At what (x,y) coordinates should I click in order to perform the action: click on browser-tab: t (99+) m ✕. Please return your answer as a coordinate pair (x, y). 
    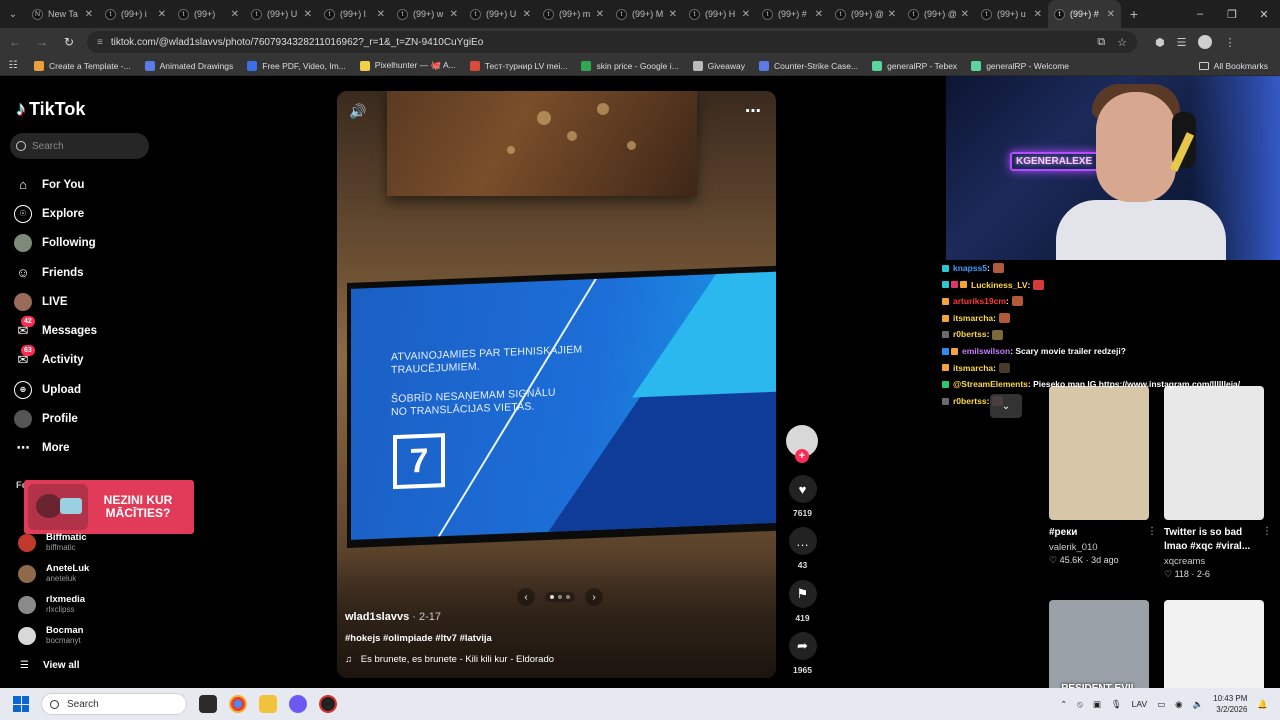
    Looking at the image, I should click on (573, 14).